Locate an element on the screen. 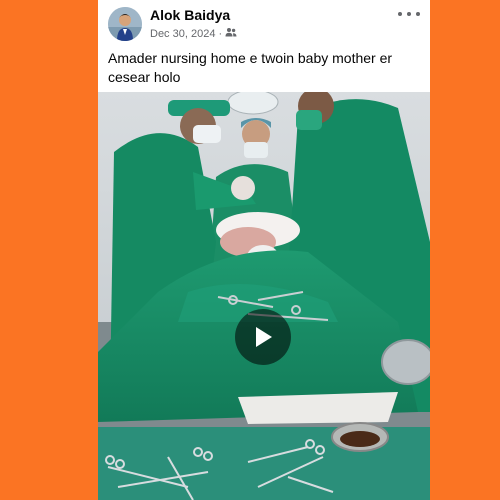  play-button is located at coordinates (263, 337).